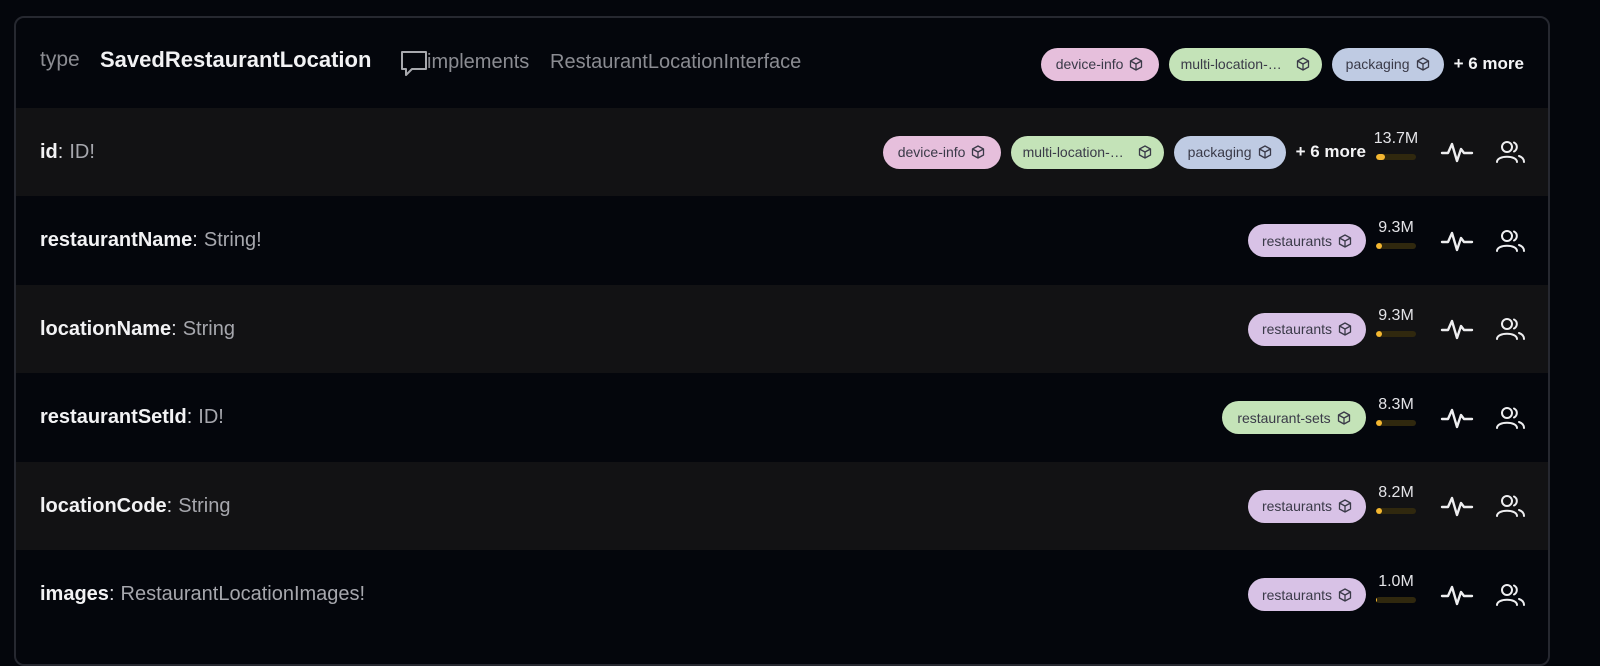  I want to click on usage-metric: 1.0M, so click(1396, 588).